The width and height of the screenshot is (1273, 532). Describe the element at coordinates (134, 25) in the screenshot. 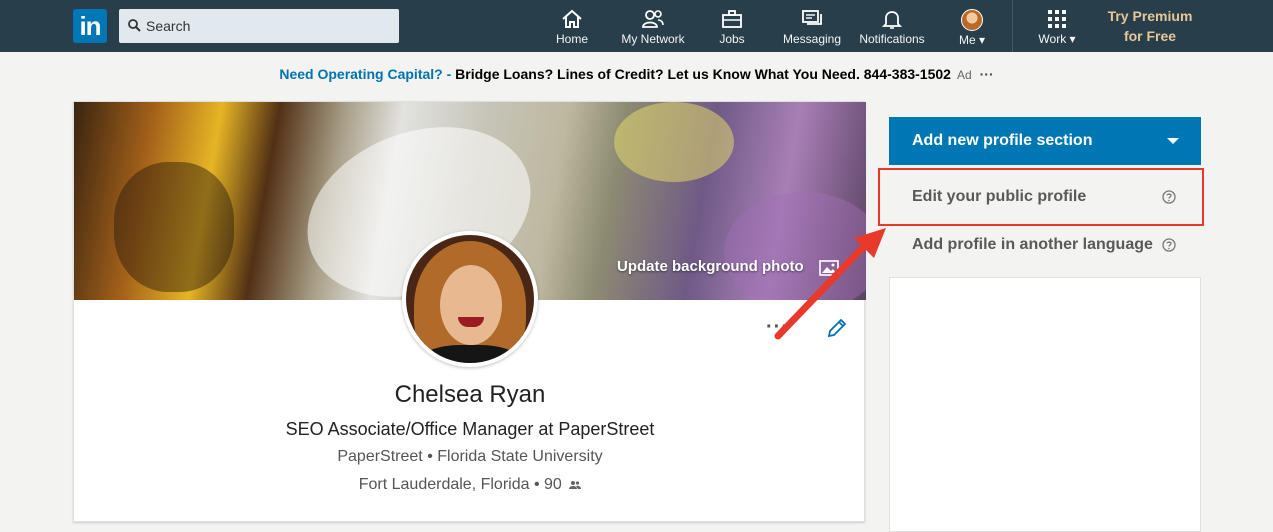

I see `search-icon` at that location.